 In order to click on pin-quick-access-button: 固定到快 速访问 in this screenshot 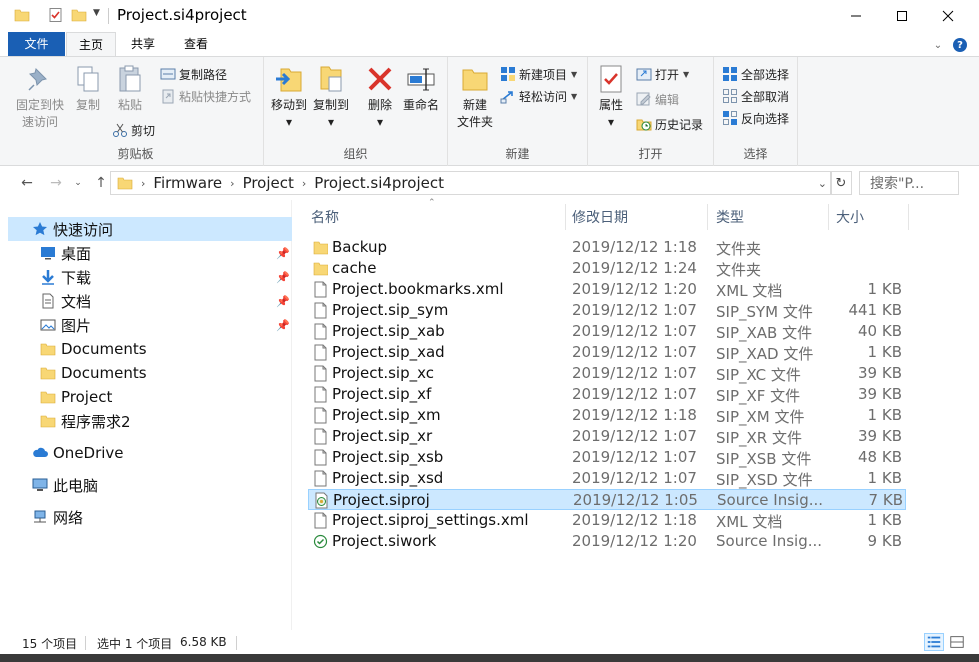, I will do `click(40, 97)`.